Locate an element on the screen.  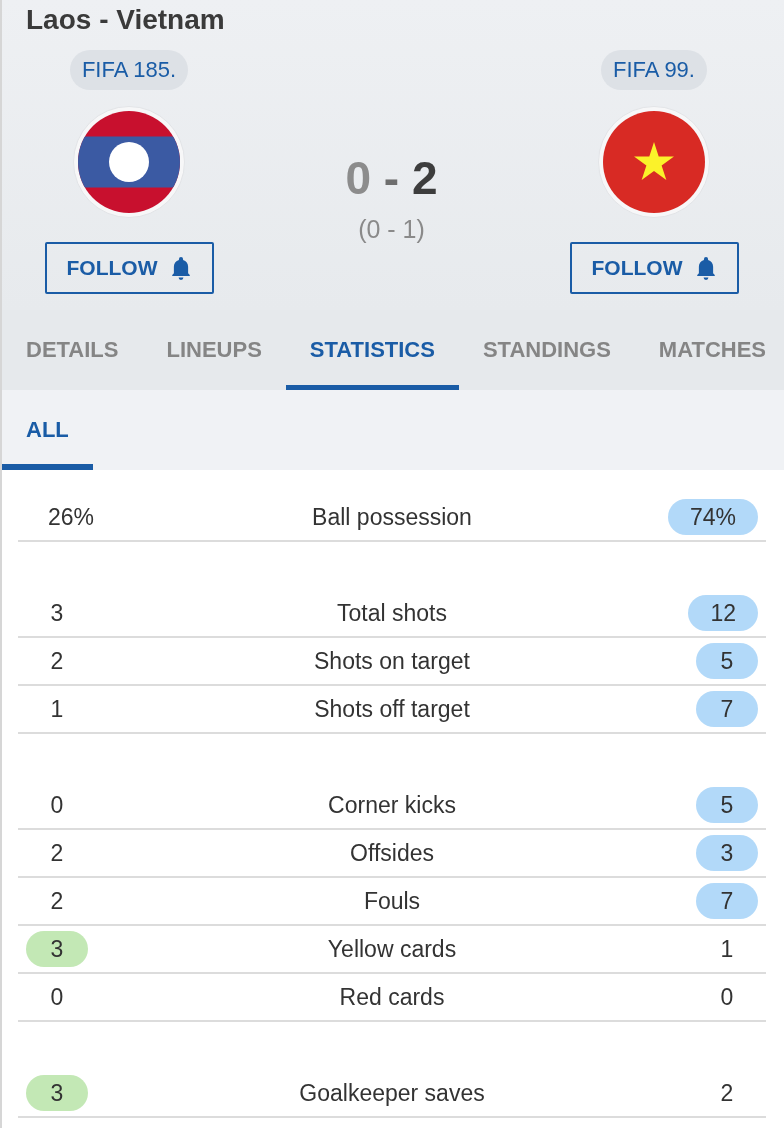
tab: STATISTICS is located at coordinates (372, 350).